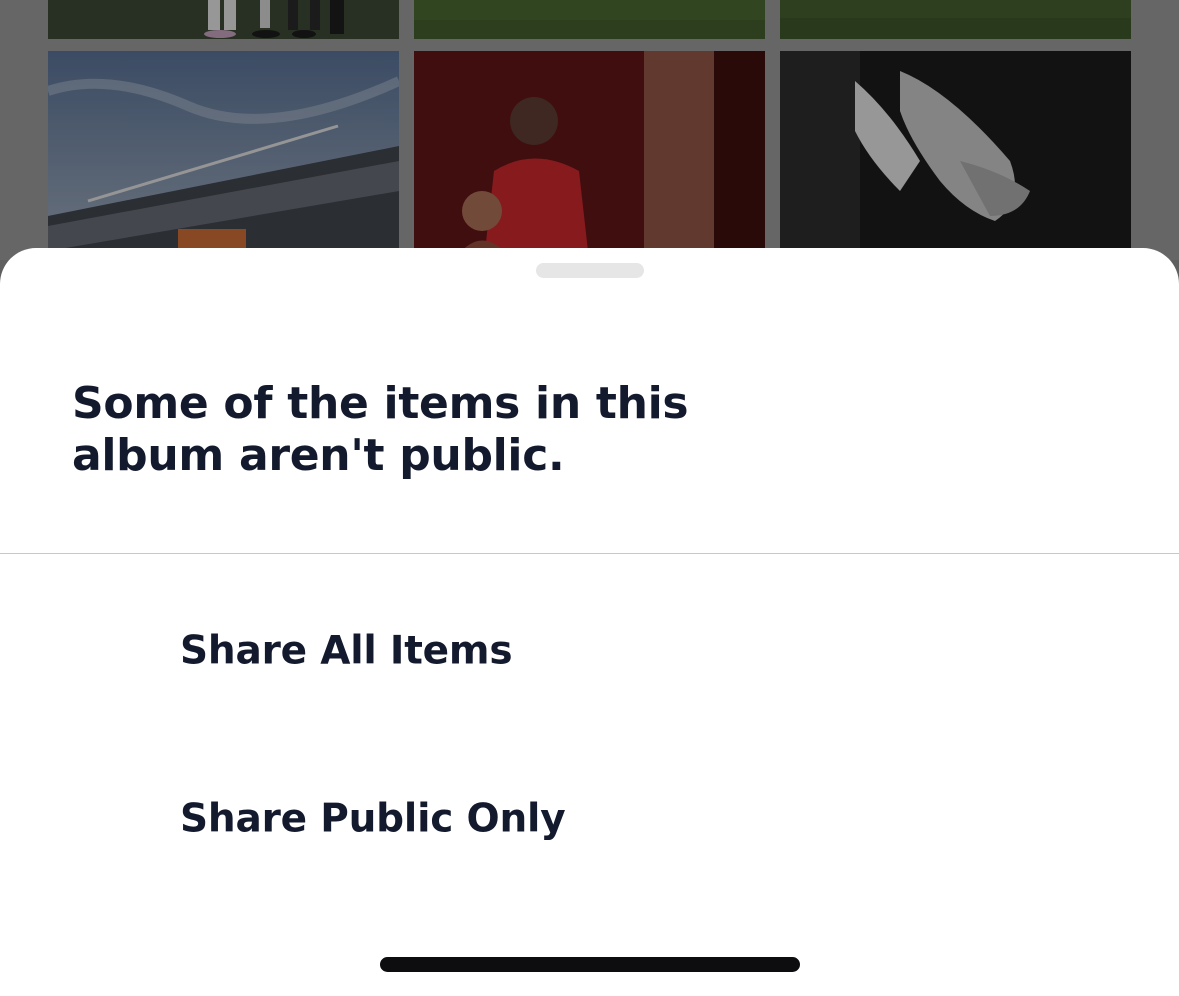 This screenshot has width=1179, height=996. What do you see at coordinates (346, 651) in the screenshot?
I see `share-all-items-label: Share All Items` at bounding box center [346, 651].